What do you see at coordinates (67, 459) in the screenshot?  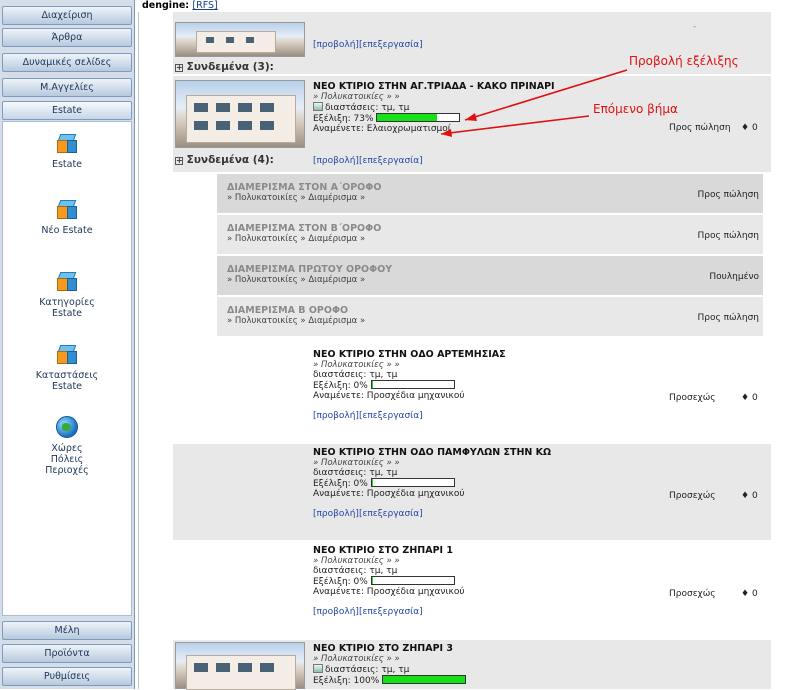 I see `tool-locations-label: Χώρες Πόλεις Περιοχές` at bounding box center [67, 459].